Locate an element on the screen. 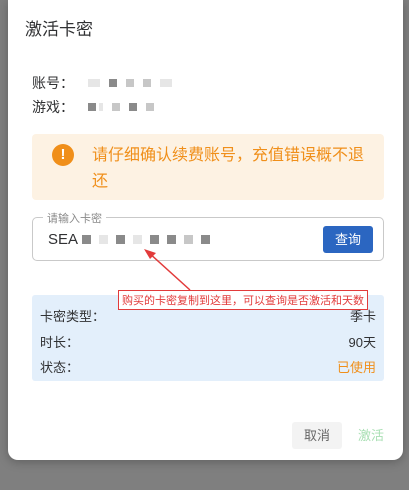 This screenshot has height=490, width=409. cancel-button: 取消 is located at coordinates (317, 435).